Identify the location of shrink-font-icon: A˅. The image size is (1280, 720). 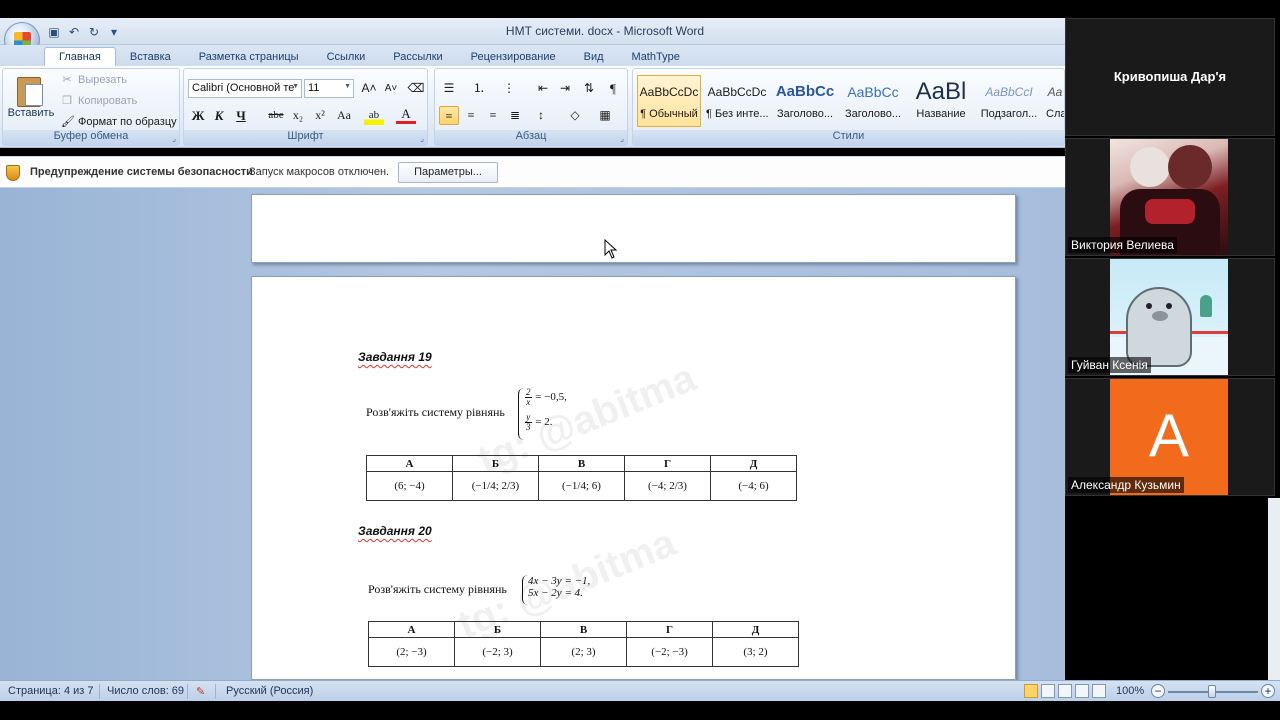
(391, 88).